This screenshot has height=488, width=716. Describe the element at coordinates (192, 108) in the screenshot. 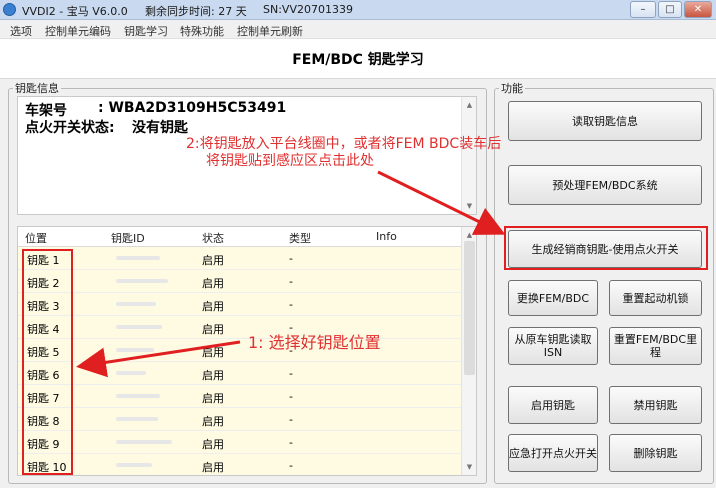

I see `vin-value: : WBA2D3109H5C53491` at that location.